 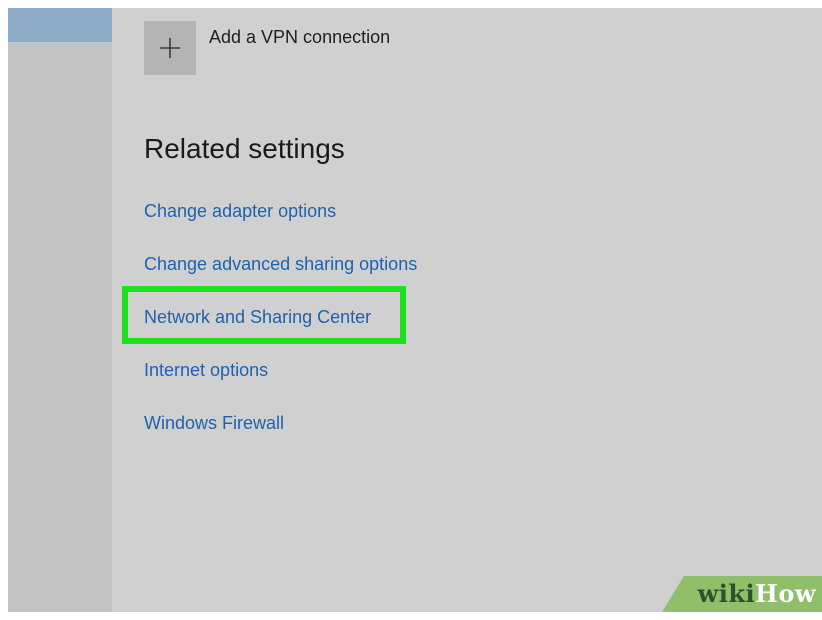 What do you see at coordinates (280, 264) in the screenshot?
I see `change-advanced-sharing-options-link: Change advanced sharing options` at bounding box center [280, 264].